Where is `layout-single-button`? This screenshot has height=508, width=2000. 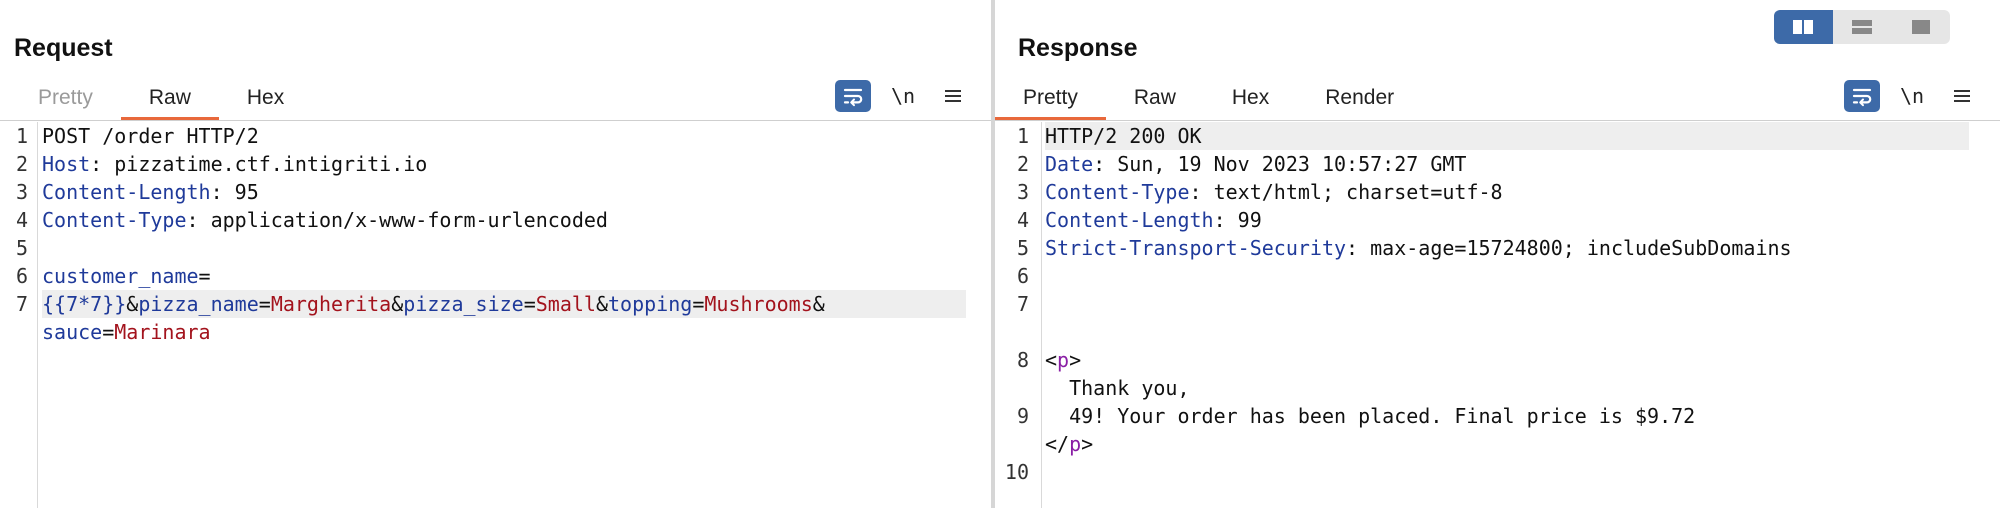
layout-single-button is located at coordinates (1920, 27).